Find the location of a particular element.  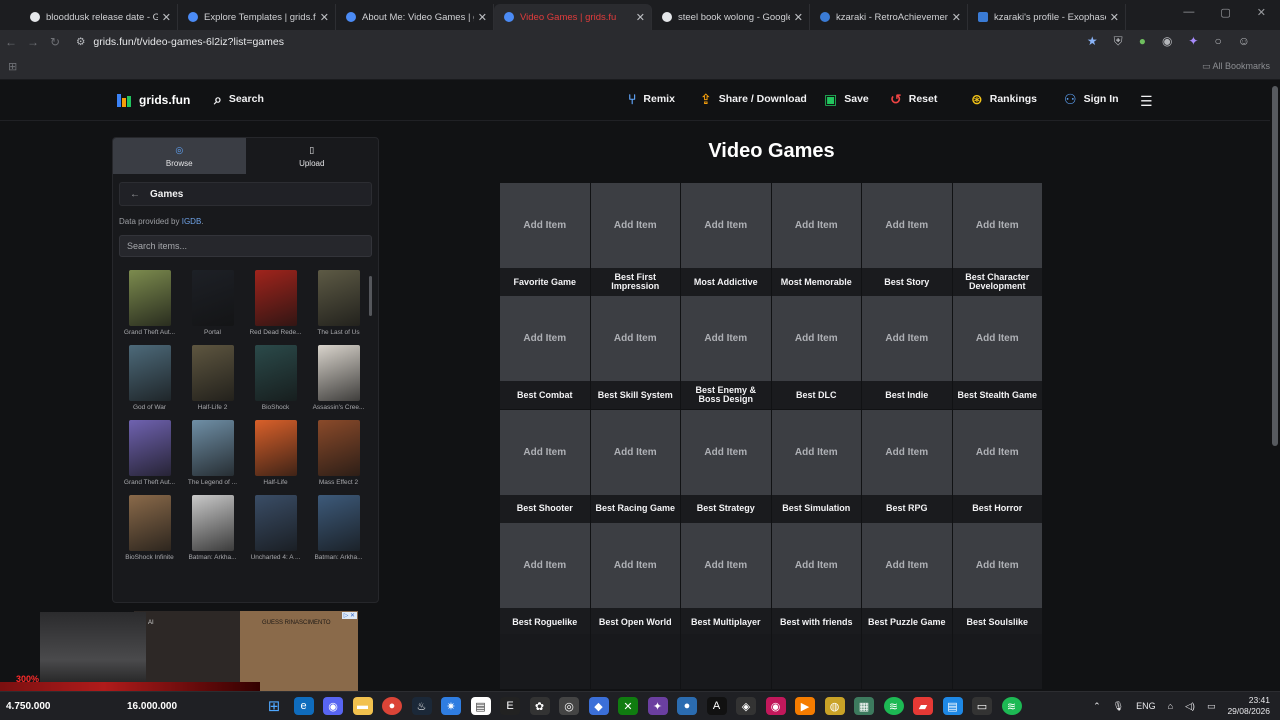

game-item: Half-Life is located at coordinates (275, 453).